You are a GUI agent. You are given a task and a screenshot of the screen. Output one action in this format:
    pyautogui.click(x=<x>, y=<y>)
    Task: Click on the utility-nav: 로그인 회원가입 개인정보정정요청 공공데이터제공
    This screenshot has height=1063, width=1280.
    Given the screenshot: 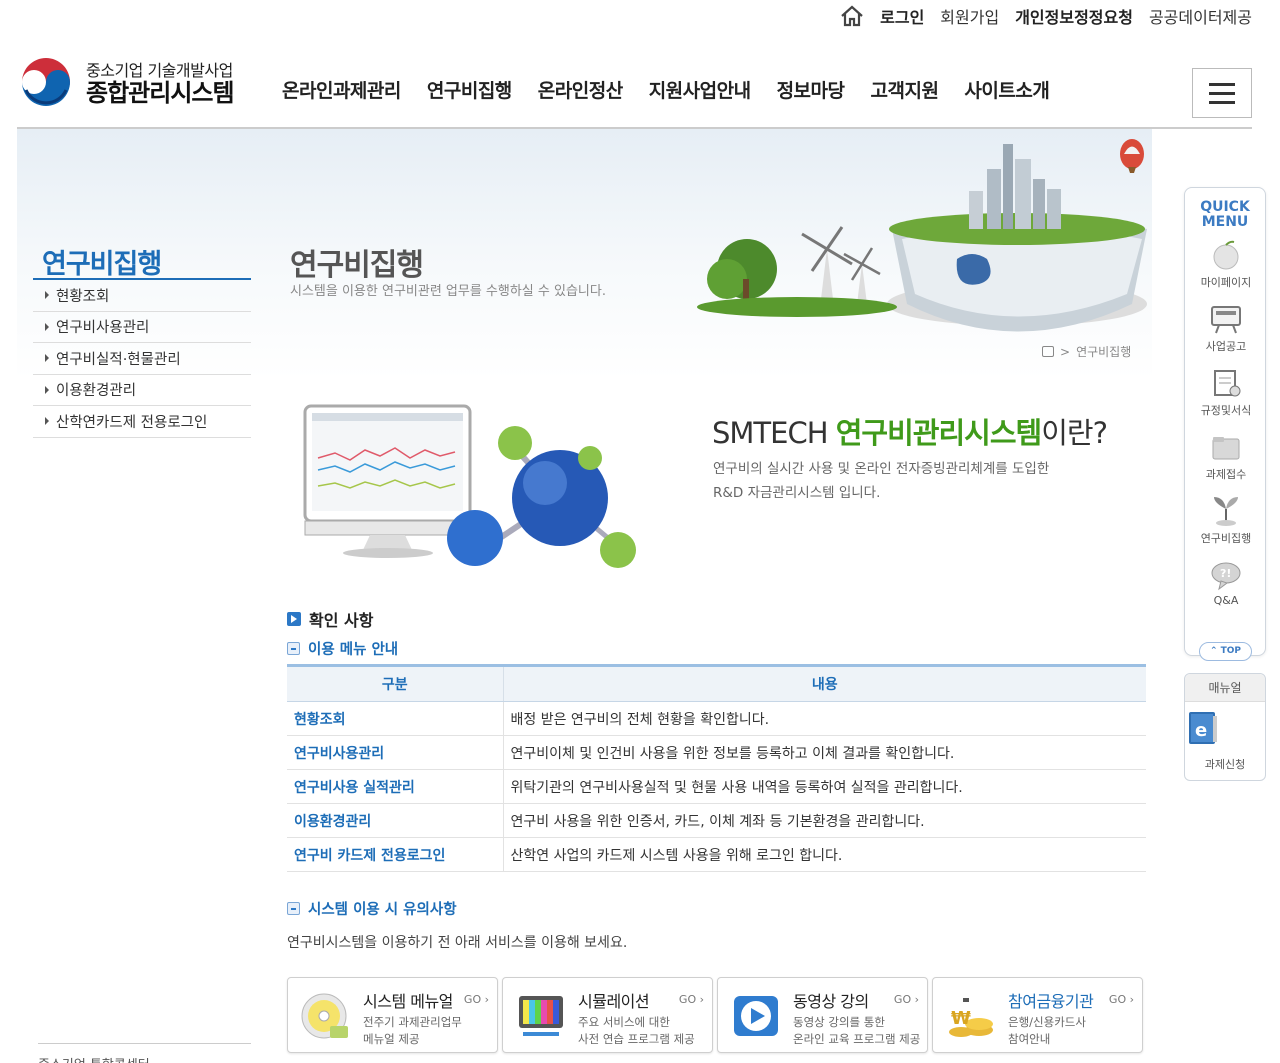 What is the action you would take?
    pyautogui.click(x=1046, y=16)
    